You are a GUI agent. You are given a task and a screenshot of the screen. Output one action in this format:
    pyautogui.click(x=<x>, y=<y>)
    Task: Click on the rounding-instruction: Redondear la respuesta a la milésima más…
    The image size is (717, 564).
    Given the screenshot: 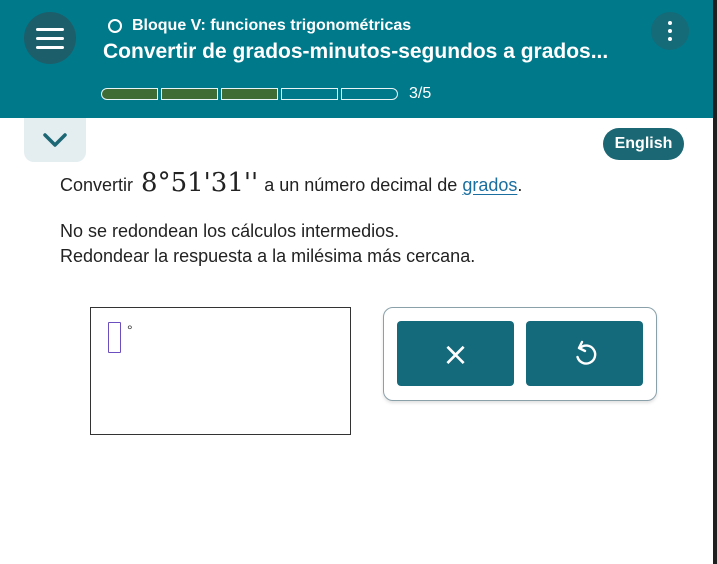 What is the action you would take?
    pyautogui.click(x=268, y=256)
    